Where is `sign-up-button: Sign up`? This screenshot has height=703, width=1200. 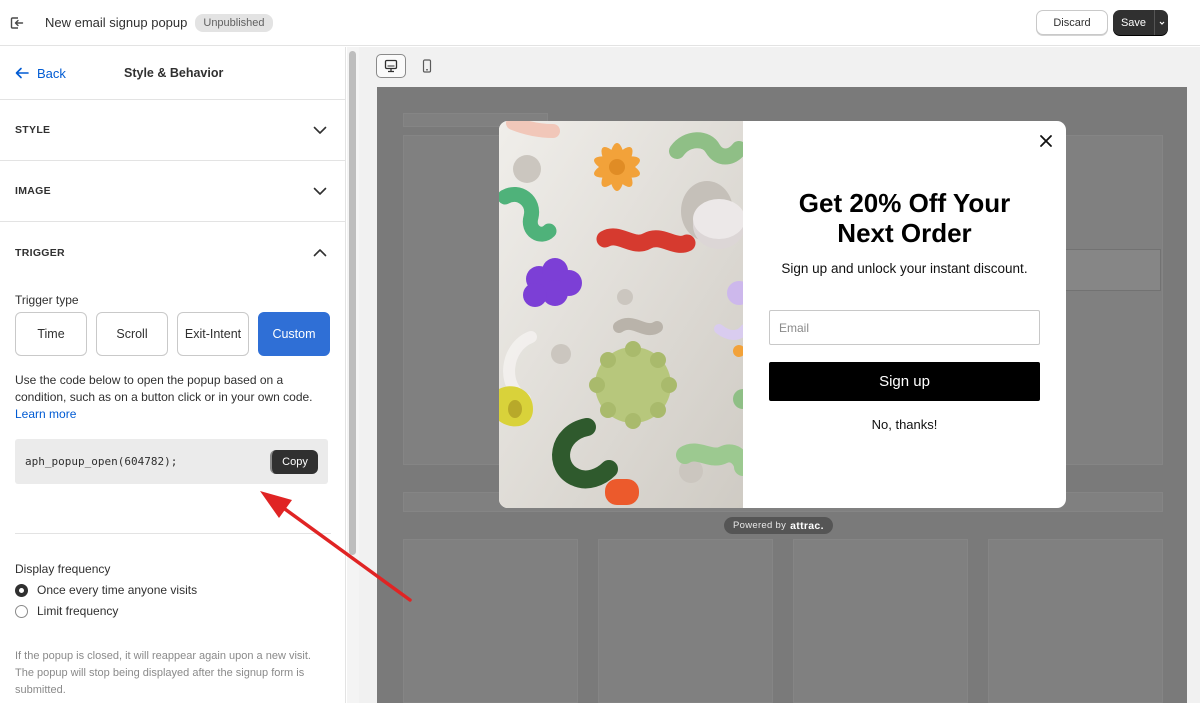 sign-up-button: Sign up is located at coordinates (904, 381).